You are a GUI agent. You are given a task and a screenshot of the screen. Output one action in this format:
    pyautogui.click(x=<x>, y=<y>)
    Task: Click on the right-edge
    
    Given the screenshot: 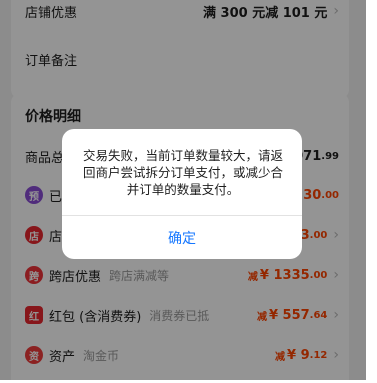 What is the action you would take?
    pyautogui.click(x=371, y=191)
    